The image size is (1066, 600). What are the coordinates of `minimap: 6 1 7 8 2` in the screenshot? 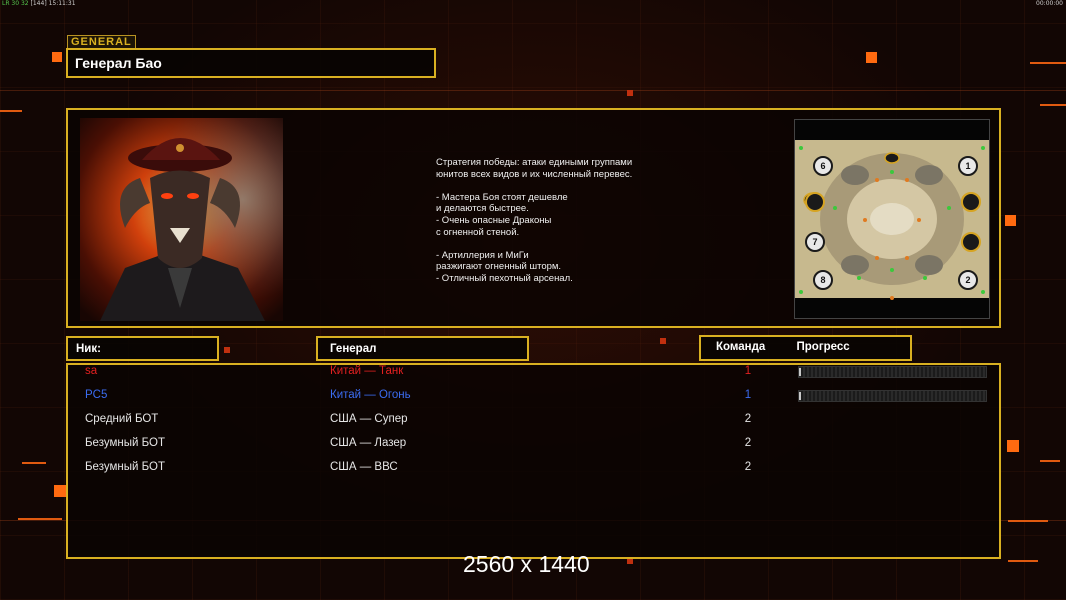 It's located at (892, 219).